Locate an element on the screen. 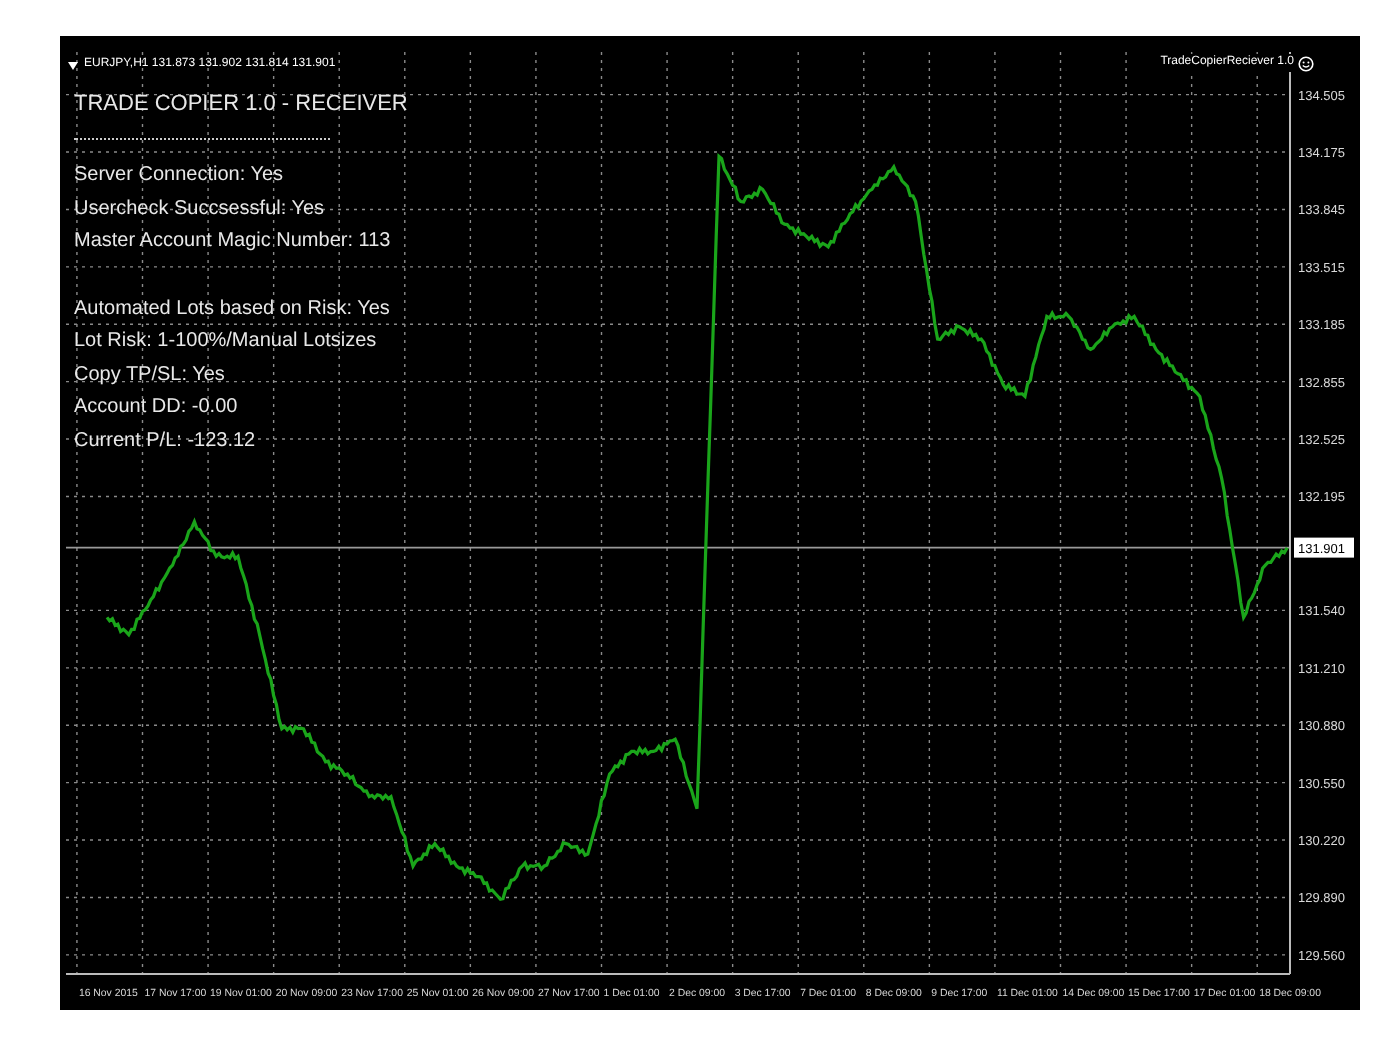 The image size is (1398, 1064). status-text: Current P/L: -123.12 is located at coordinates (166, 441).